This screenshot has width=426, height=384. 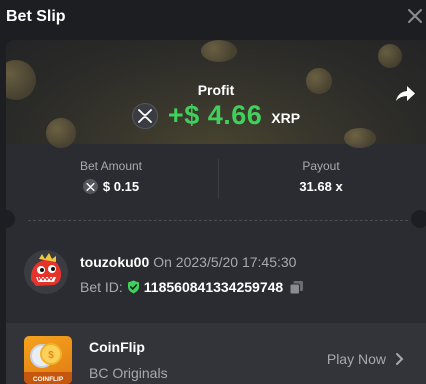 What do you see at coordinates (128, 373) in the screenshot?
I see `game-provider: BC Originals` at bounding box center [128, 373].